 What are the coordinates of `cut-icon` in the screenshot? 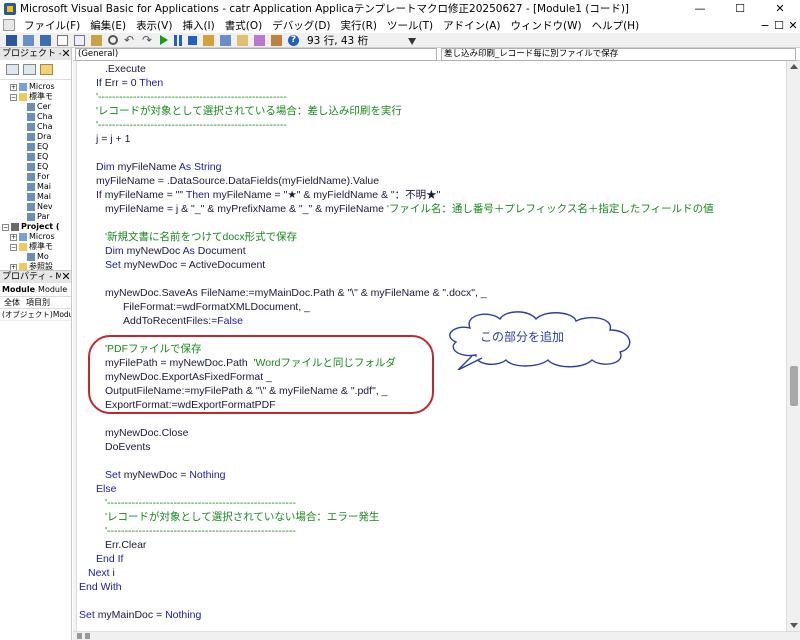 It's located at (62, 40).